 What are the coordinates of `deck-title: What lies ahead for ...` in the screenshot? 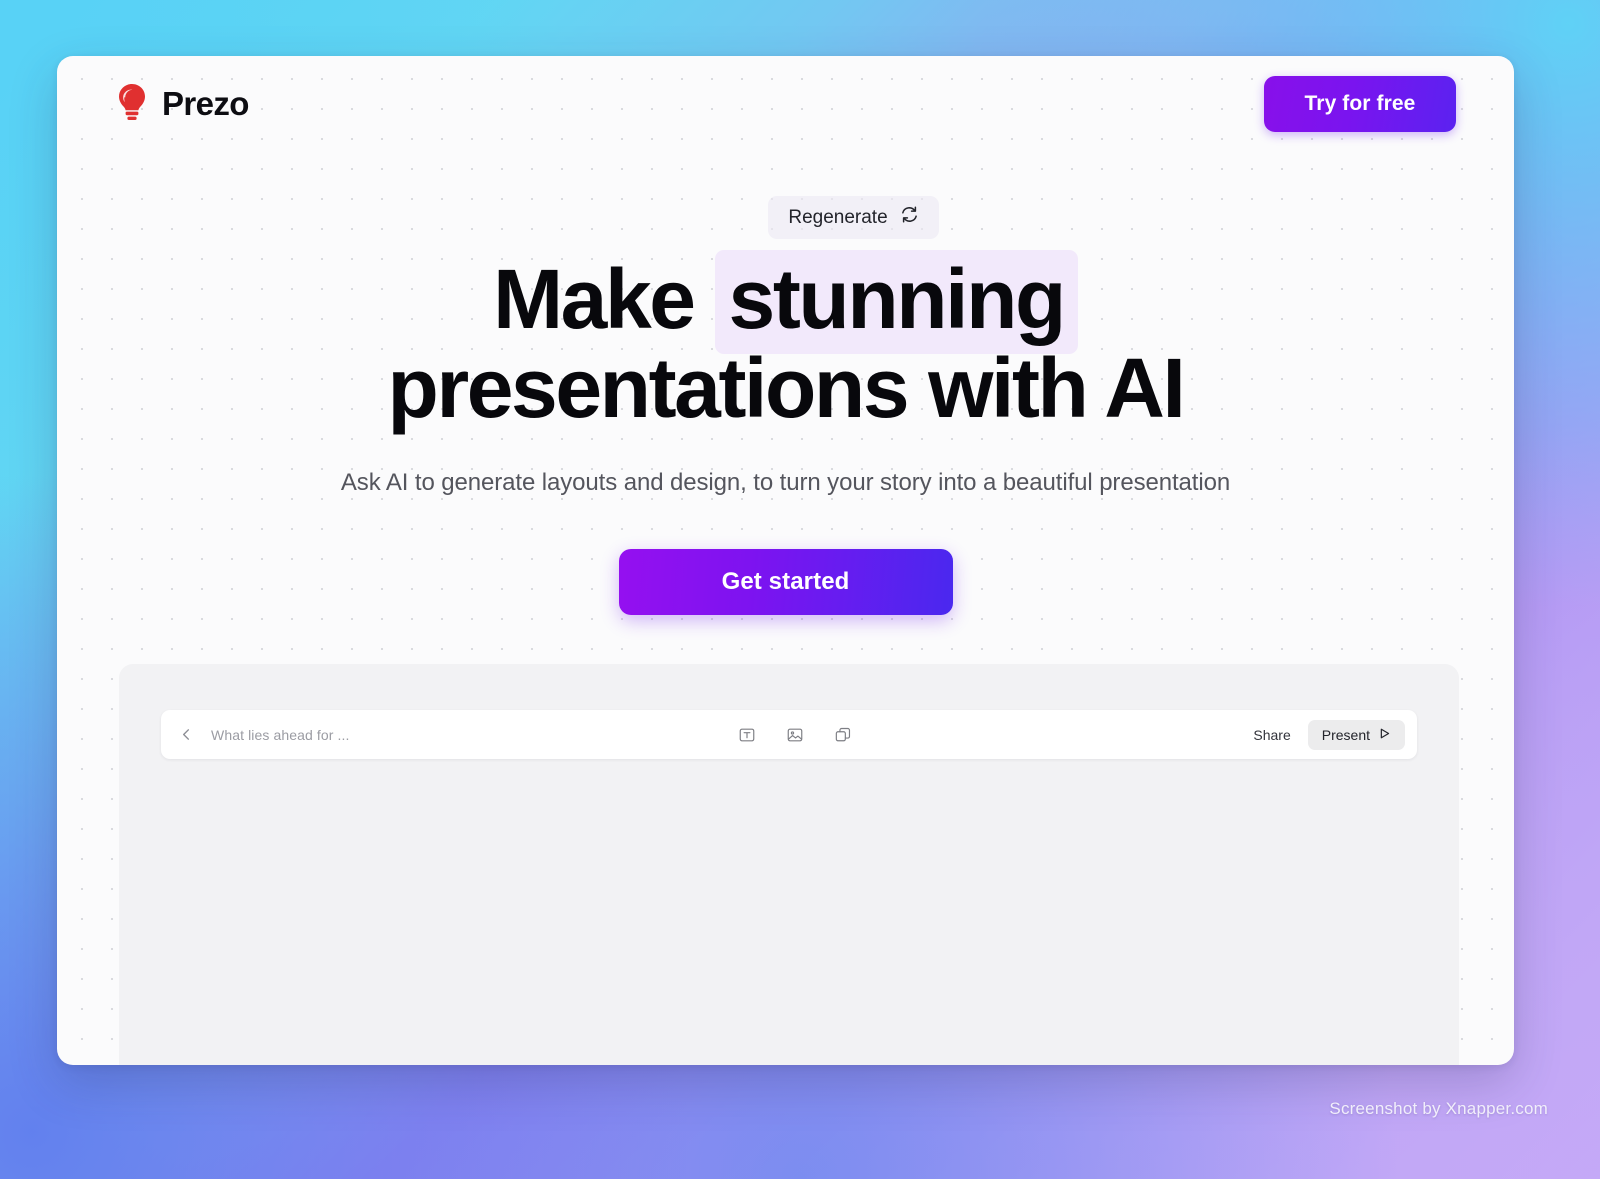 It's located at (280, 735).